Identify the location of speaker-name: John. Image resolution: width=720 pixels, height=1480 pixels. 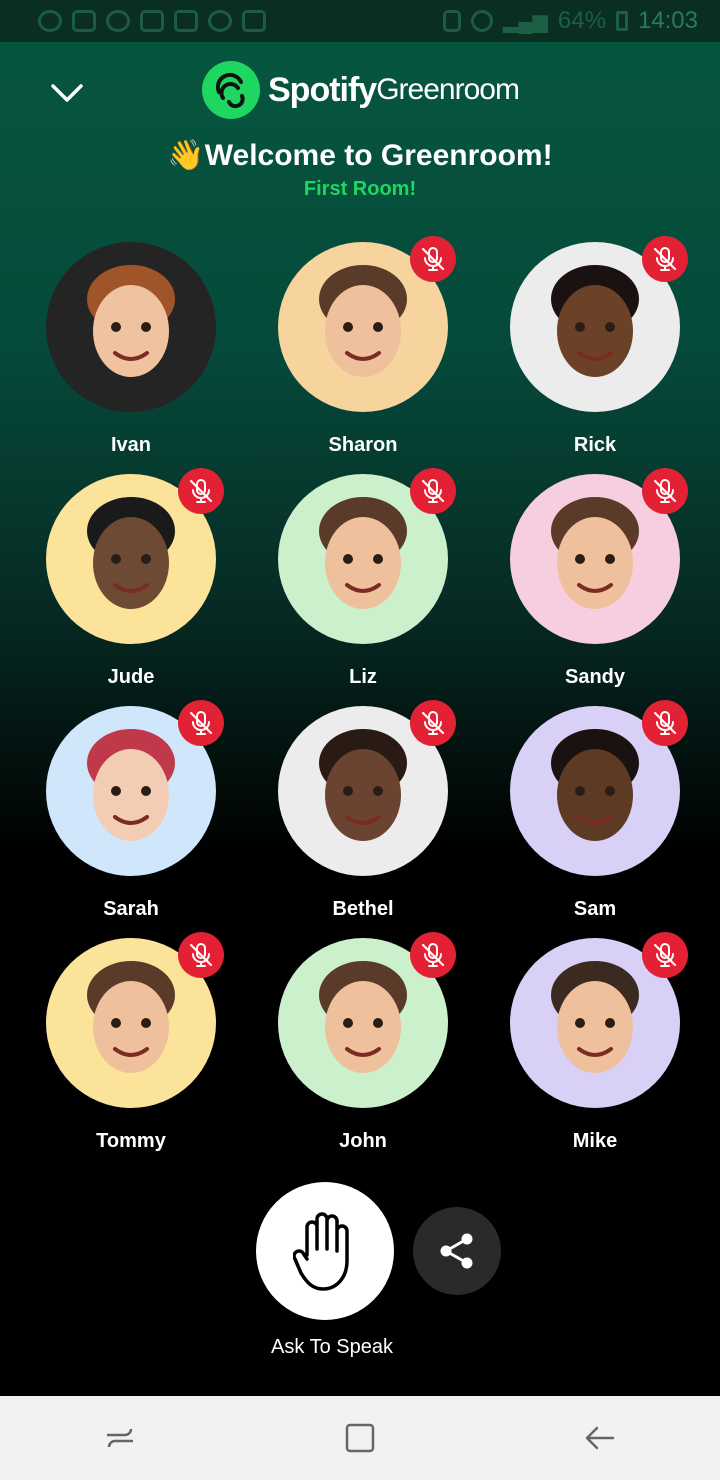
(363, 1141).